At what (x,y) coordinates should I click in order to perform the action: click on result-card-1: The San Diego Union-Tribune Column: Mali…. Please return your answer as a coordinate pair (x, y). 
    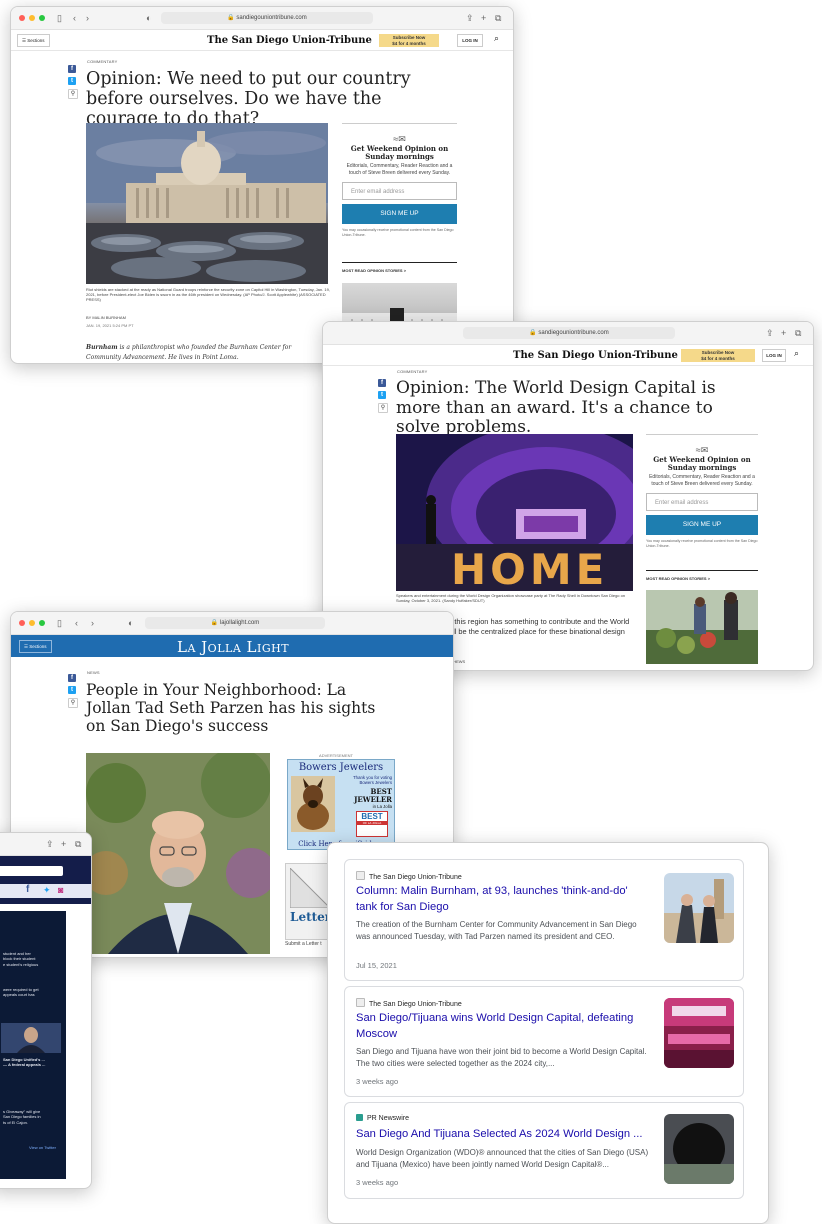
    Looking at the image, I should click on (544, 920).